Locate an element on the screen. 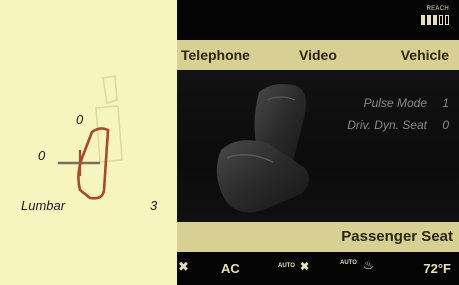 The image size is (459, 285). top-bar: REACH is located at coordinates (318, 20).